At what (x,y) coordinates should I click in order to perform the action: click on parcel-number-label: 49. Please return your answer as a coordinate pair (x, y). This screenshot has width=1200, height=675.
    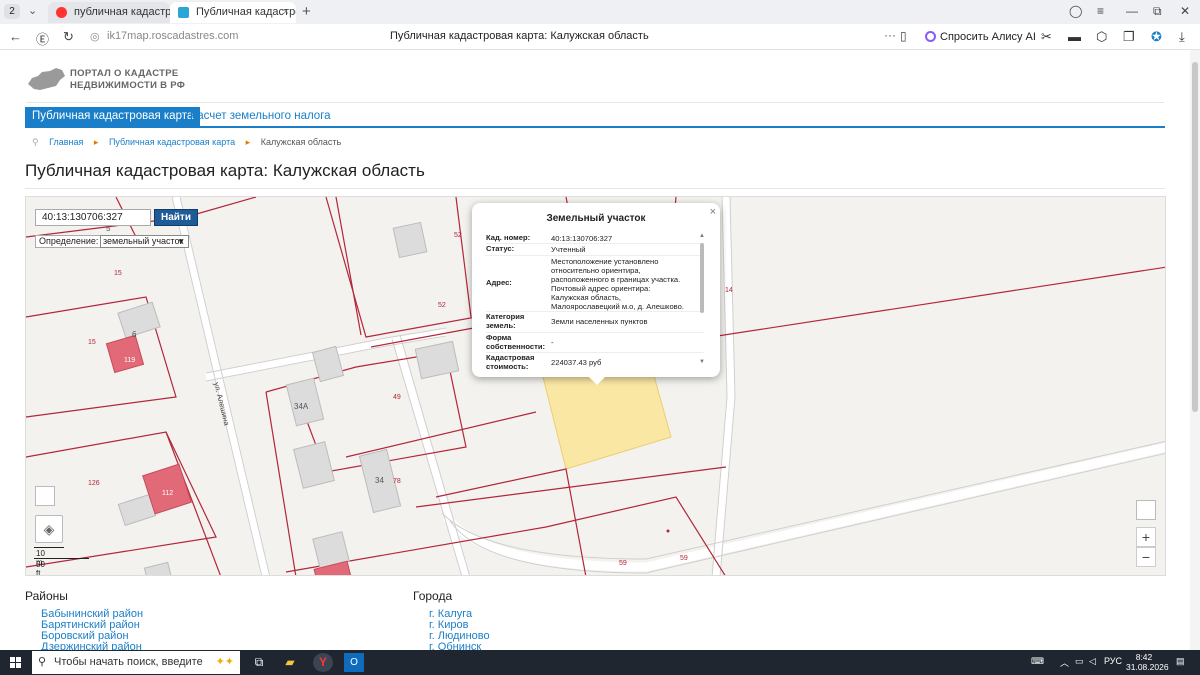
    Looking at the image, I should click on (397, 397).